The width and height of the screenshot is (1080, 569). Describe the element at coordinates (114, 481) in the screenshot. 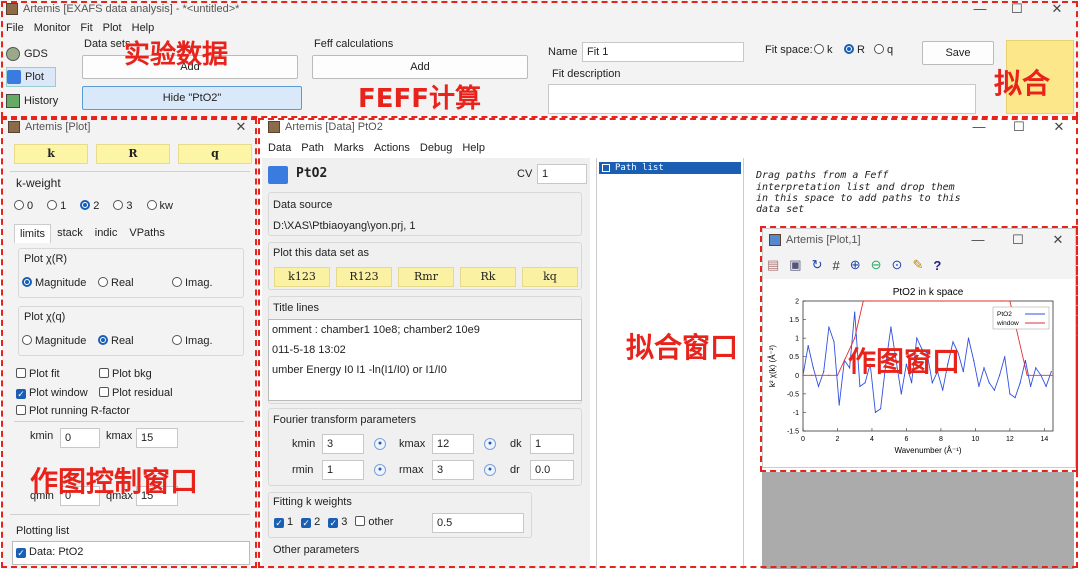

I see `annotation-plotctl: 作图控制窗口` at that location.